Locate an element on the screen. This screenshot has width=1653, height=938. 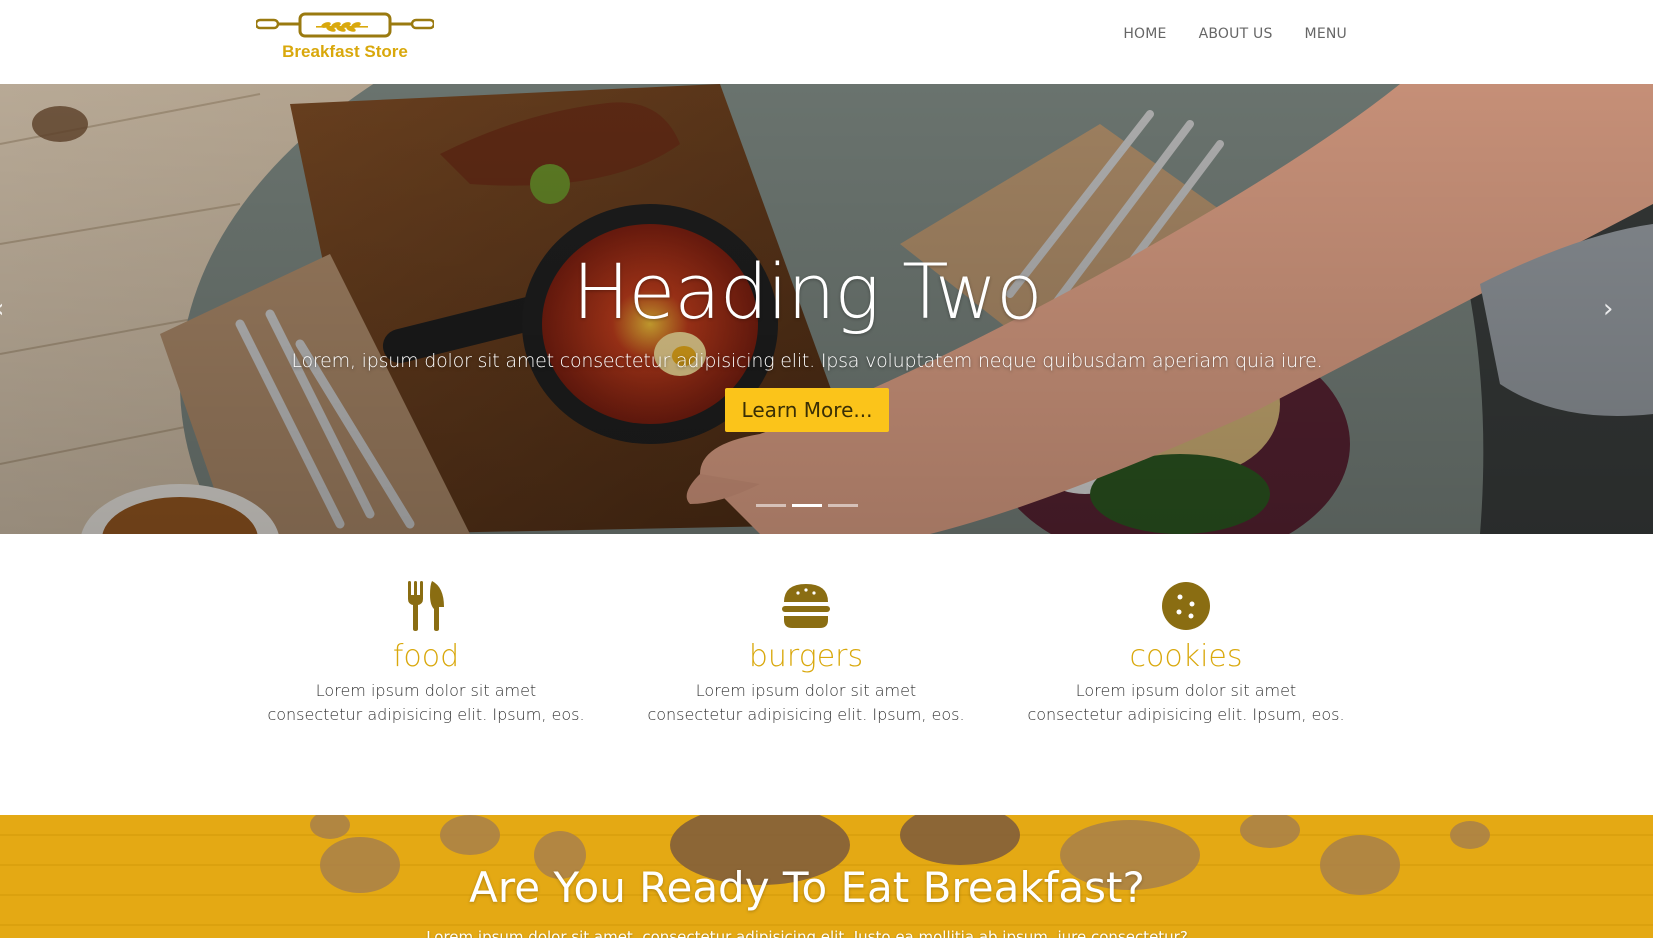
brand-logo: Breakfast Store is located at coordinates (345, 40).